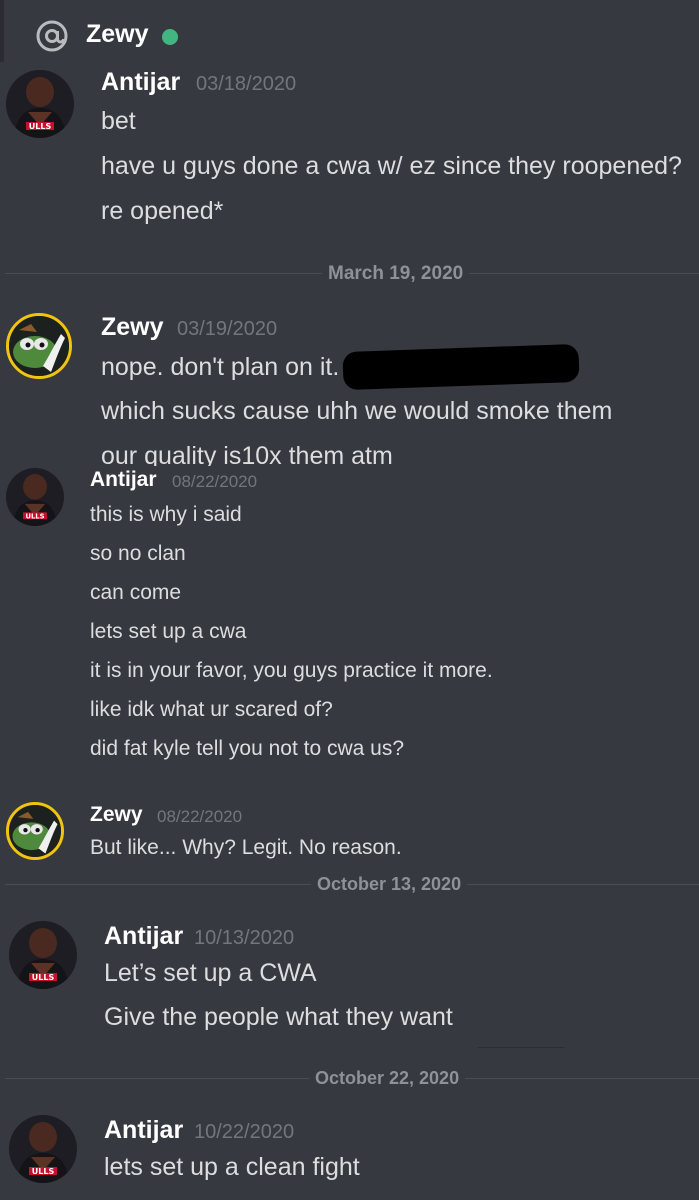 The height and width of the screenshot is (1200, 699). I want to click on message-text: Let’s set up a CWA, so click(210, 973).